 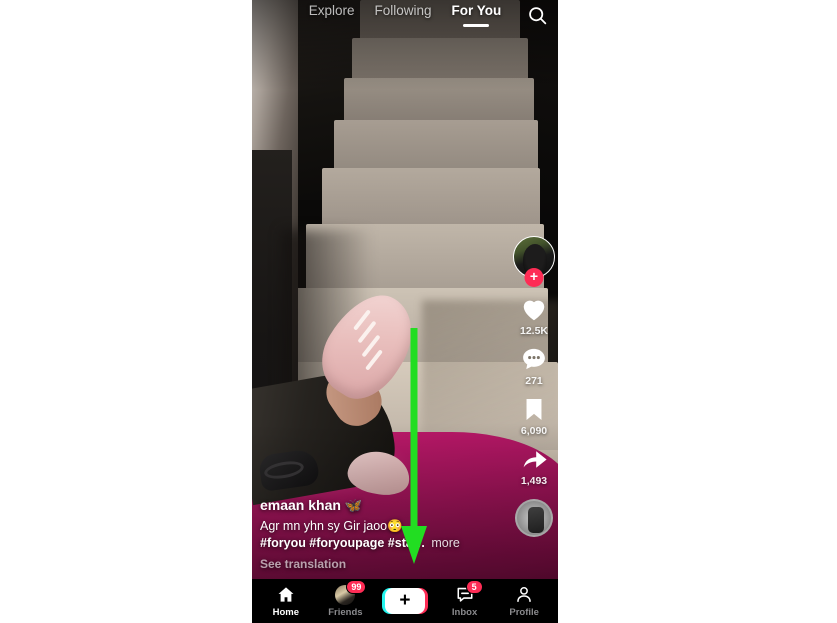 What do you see at coordinates (534, 261) in the screenshot?
I see `creator-avatar-button: +` at bounding box center [534, 261].